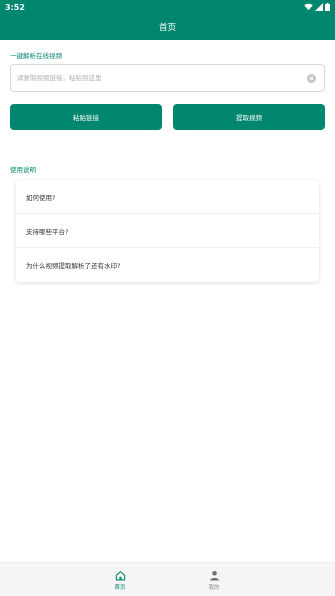  I want to click on nav-label-home: 首页, so click(120, 587).